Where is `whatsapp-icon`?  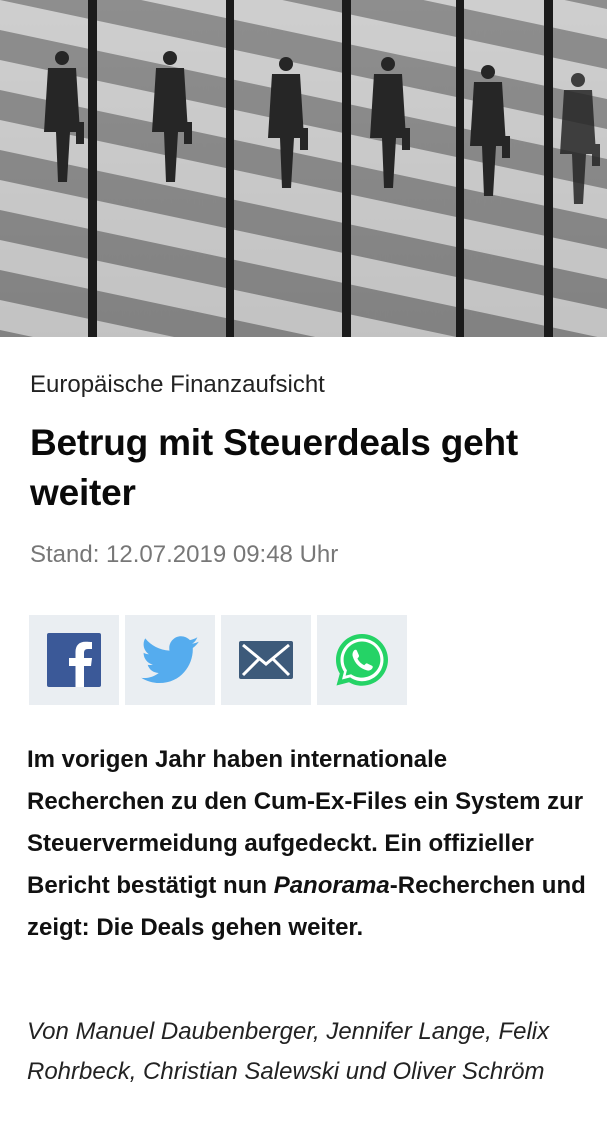 whatsapp-icon is located at coordinates (362, 660).